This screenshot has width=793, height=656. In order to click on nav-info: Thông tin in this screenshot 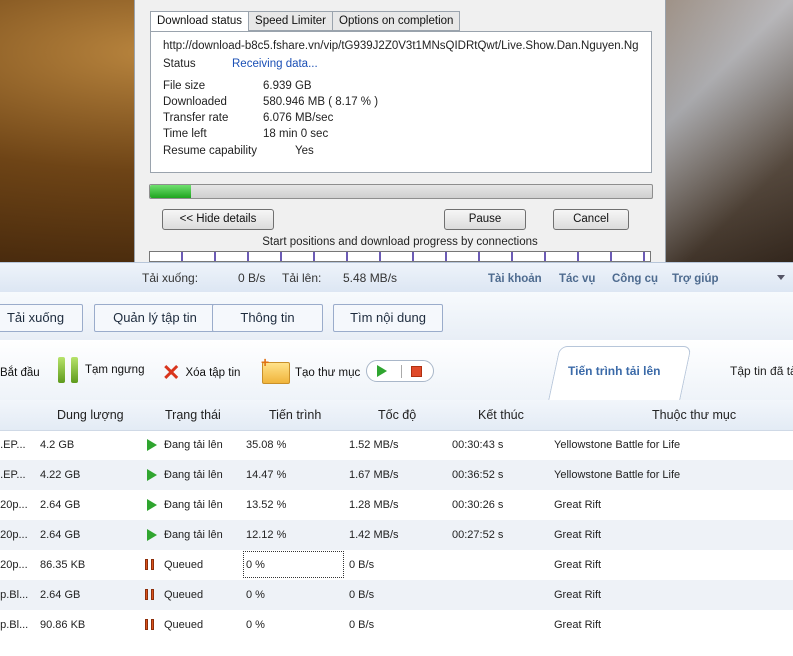, I will do `click(267, 318)`.